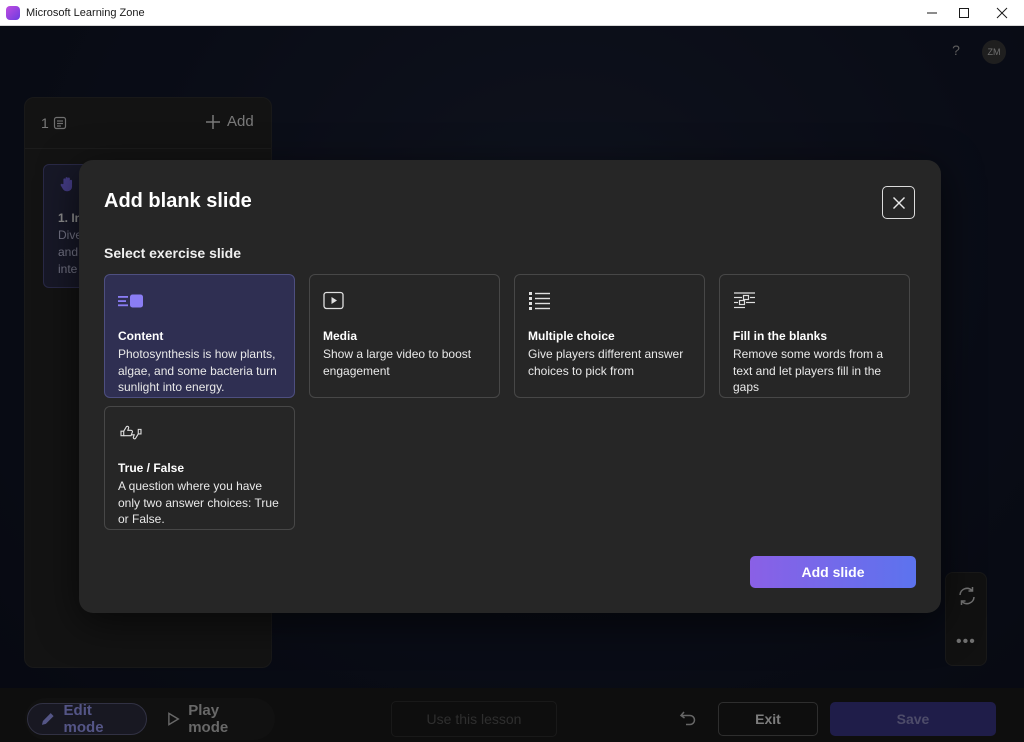 The image size is (1024, 742). I want to click on card-title: Content, so click(141, 336).